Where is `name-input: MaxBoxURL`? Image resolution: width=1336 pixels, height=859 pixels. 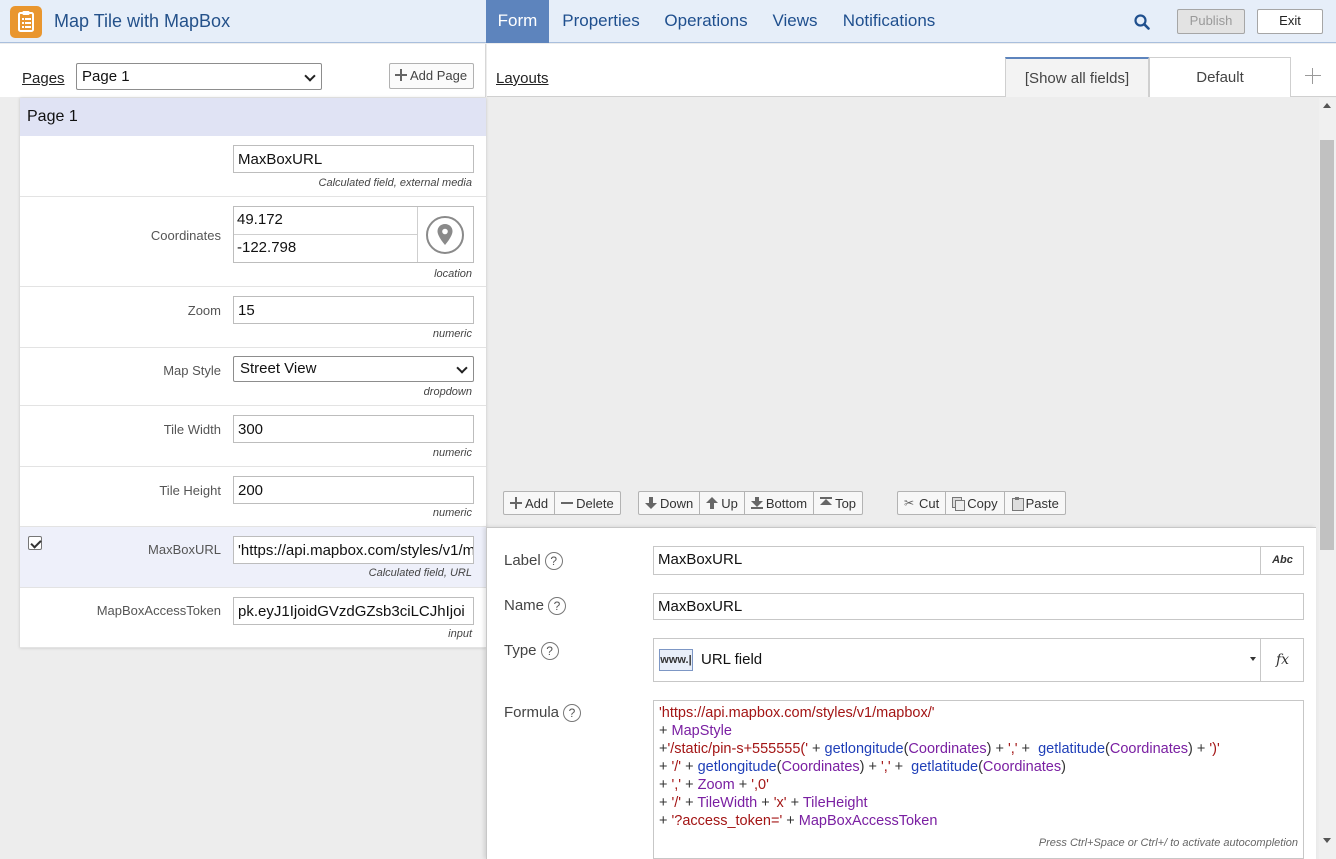
name-input: MaxBoxURL is located at coordinates (978, 606).